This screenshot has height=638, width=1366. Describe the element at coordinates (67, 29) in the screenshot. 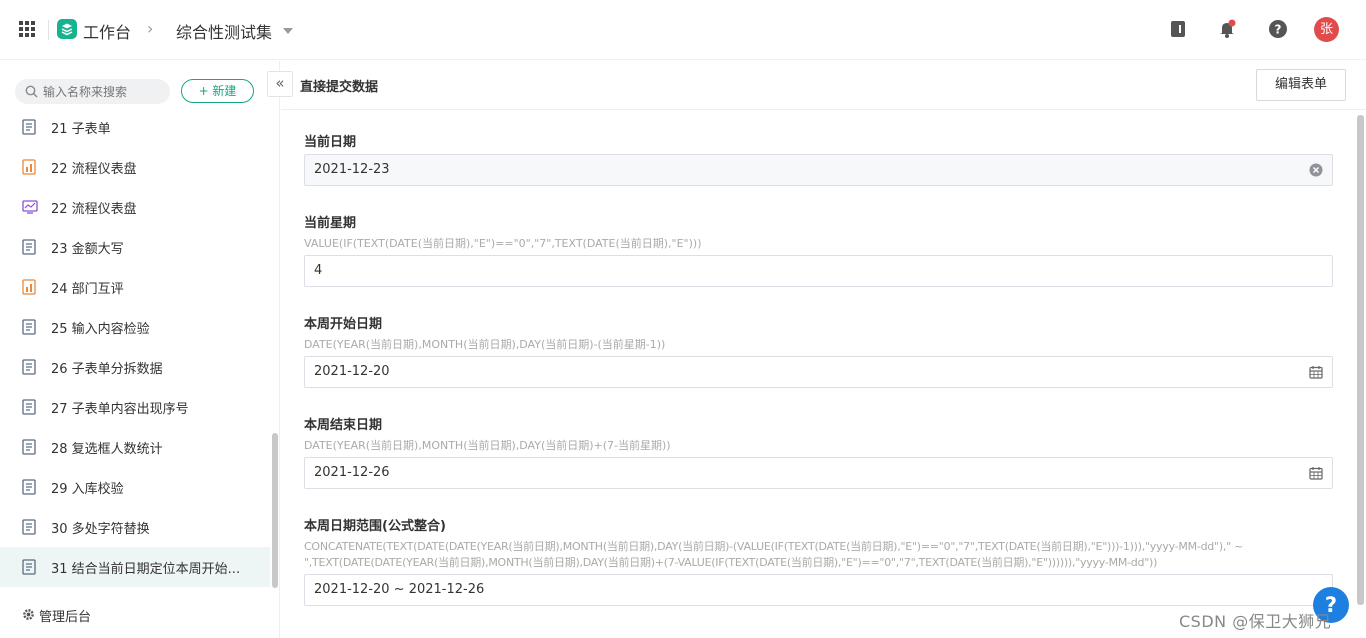

I see `workbench-logo-icon` at that location.